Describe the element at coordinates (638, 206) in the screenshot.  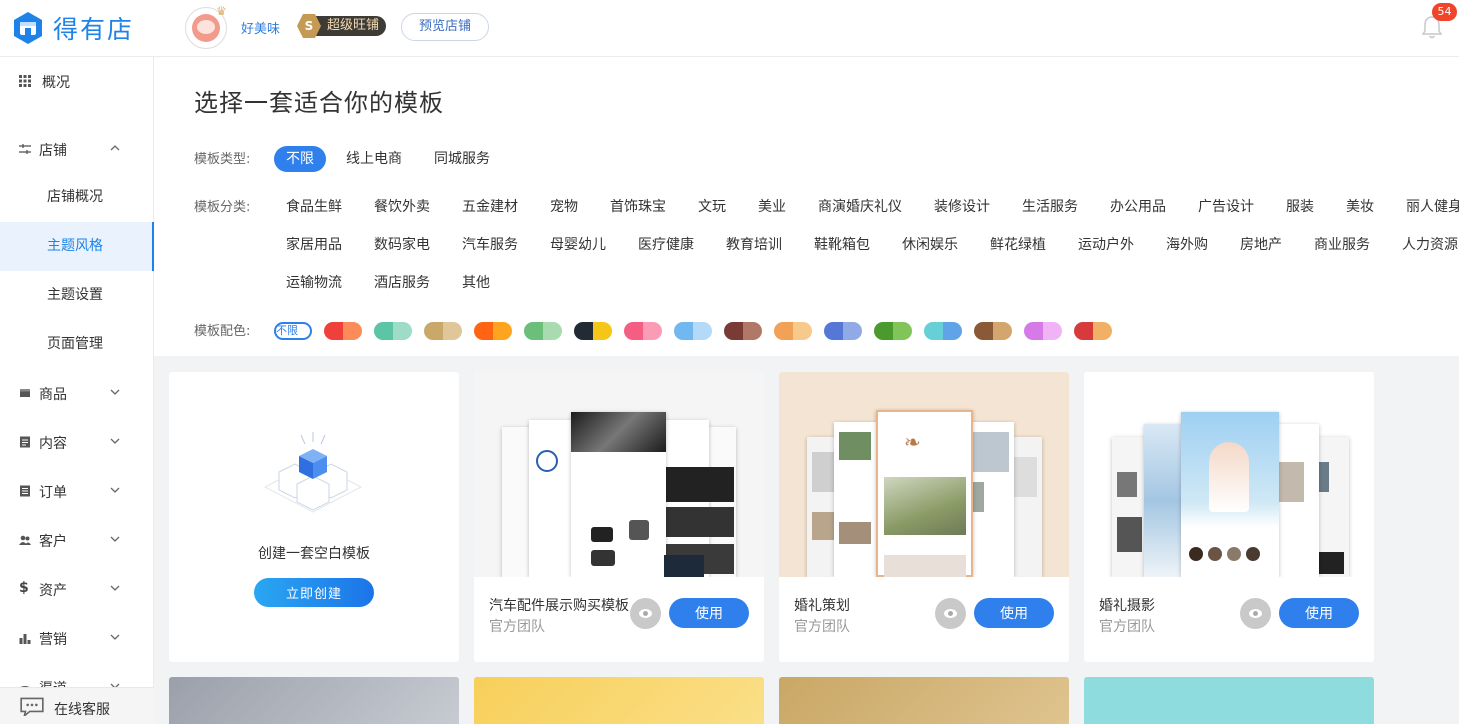
I see `category-chip: 首饰珠宝` at that location.